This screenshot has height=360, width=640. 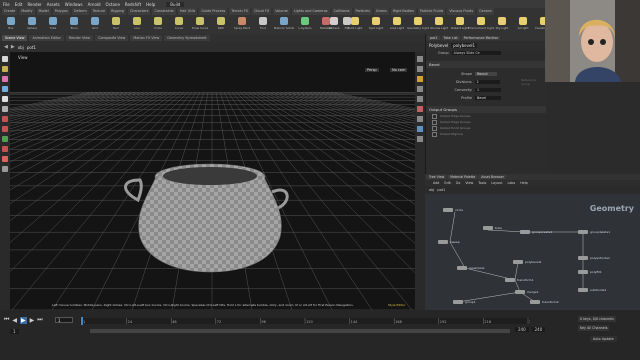 What do you see at coordinates (5, 129) in the screenshot?
I see `snap-icon` at bounding box center [5, 129].